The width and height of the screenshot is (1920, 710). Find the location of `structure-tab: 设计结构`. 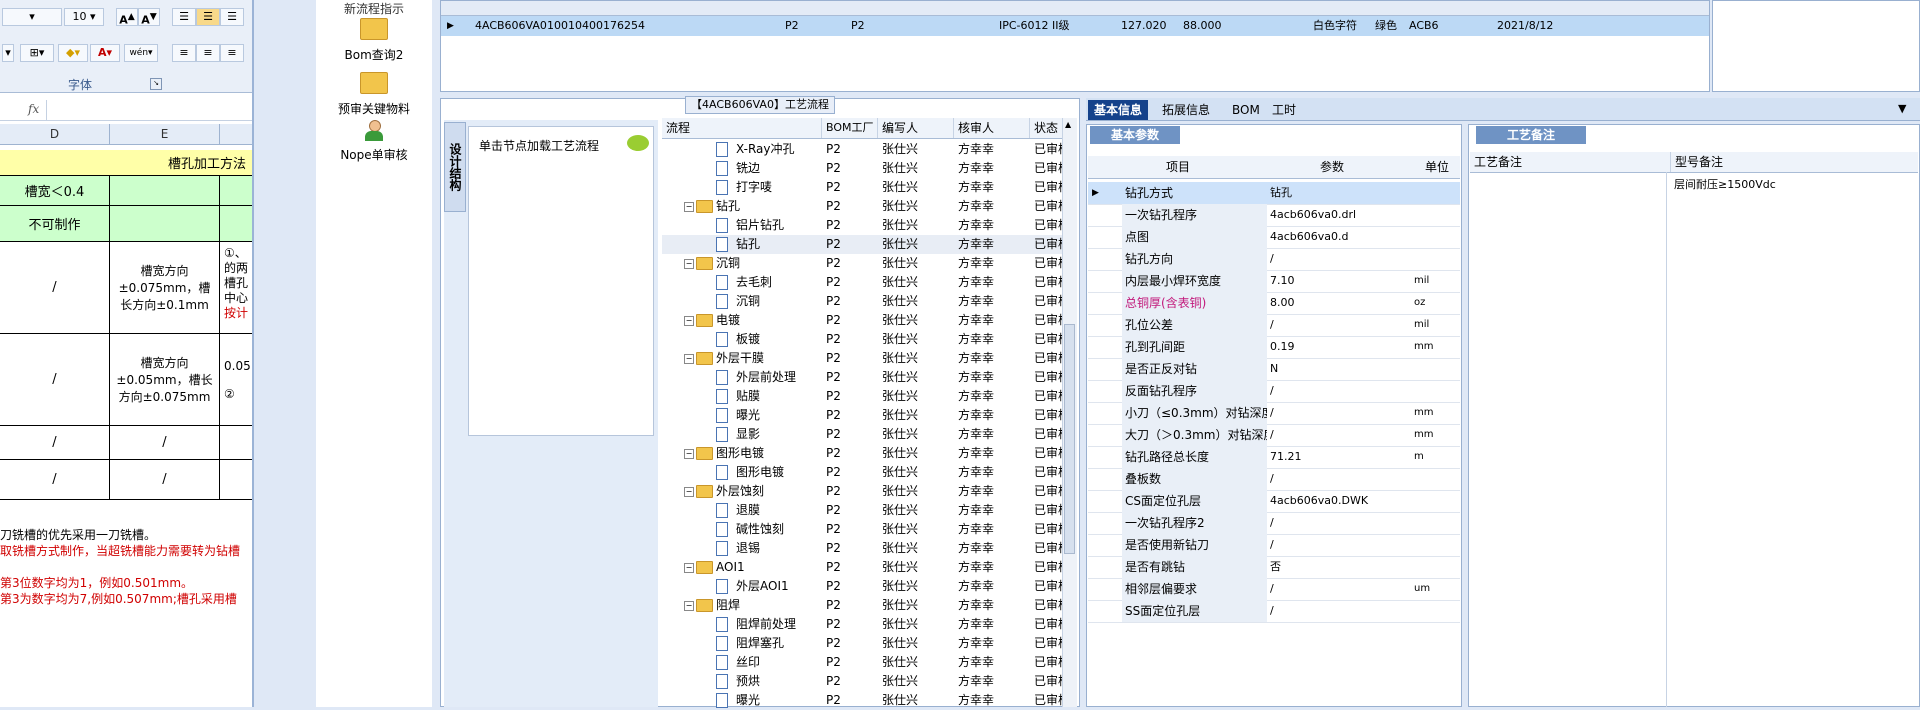

structure-tab: 设计结构 is located at coordinates (455, 167).